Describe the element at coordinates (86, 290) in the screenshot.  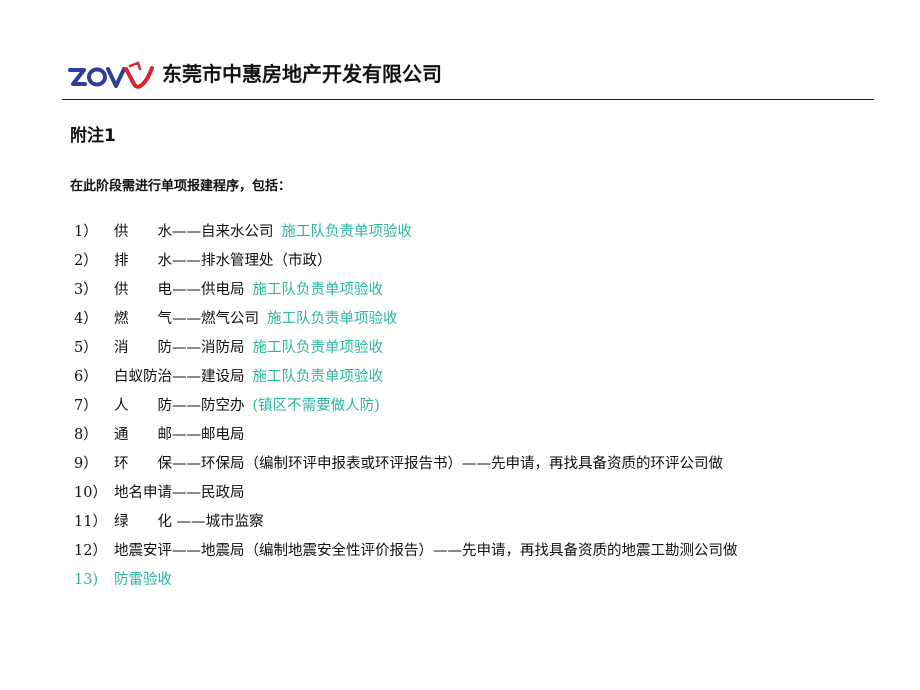
I see `item-number: 3）` at that location.